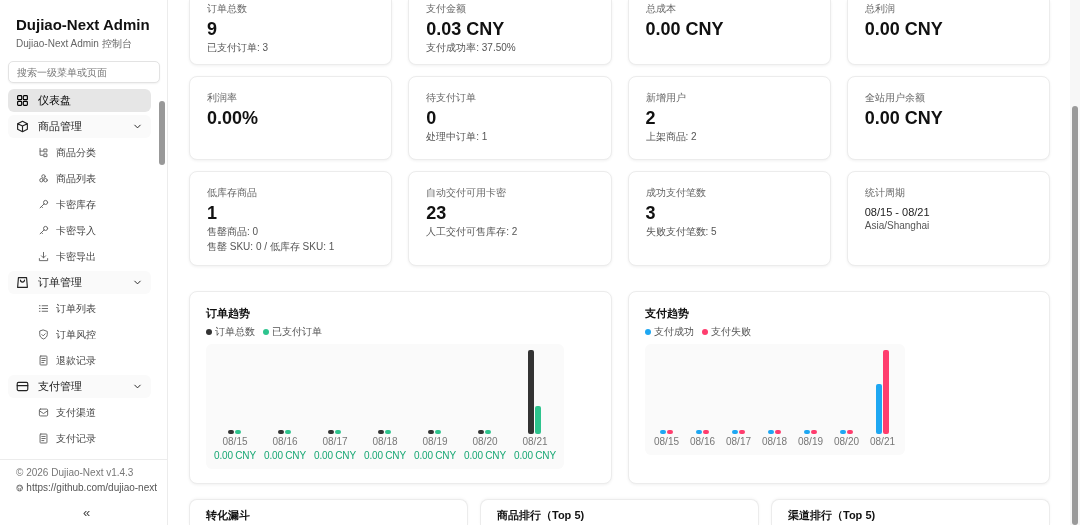 The image size is (1080, 525). Describe the element at coordinates (235, 332) in the screenshot. I see `legend-label: 订单总数` at that location.